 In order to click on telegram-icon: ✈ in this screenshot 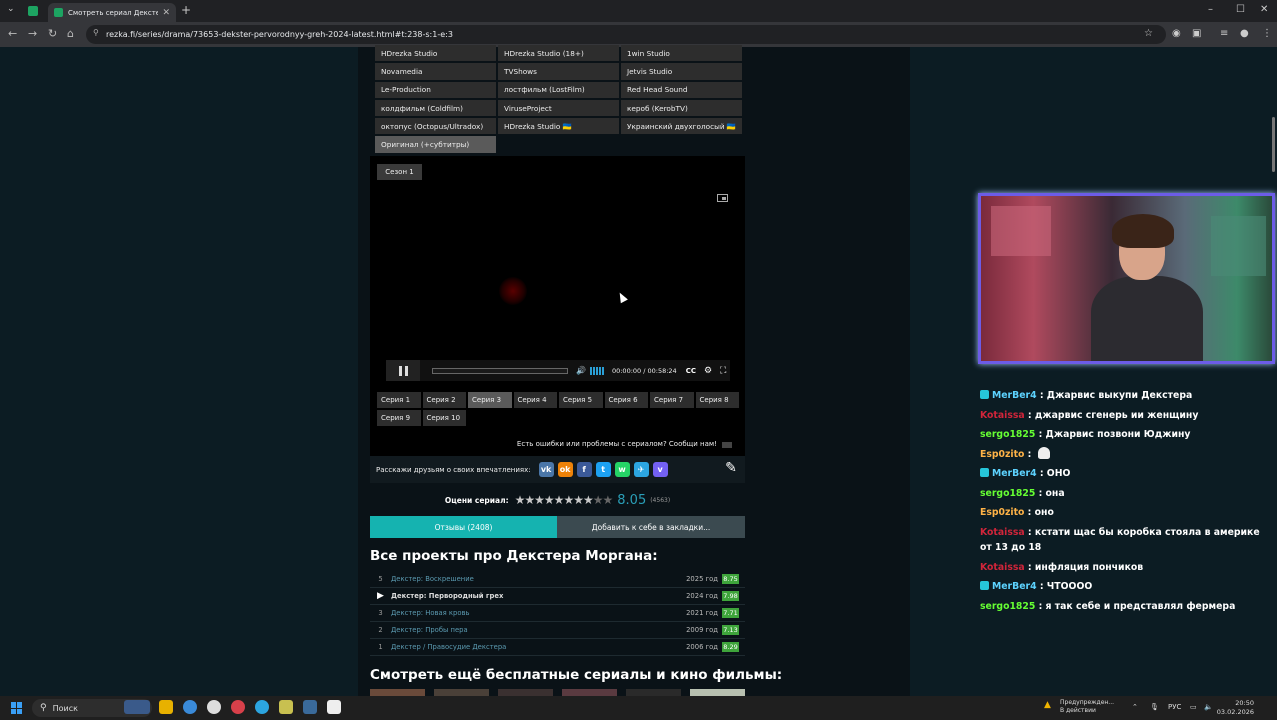, I will do `click(641, 469)`.